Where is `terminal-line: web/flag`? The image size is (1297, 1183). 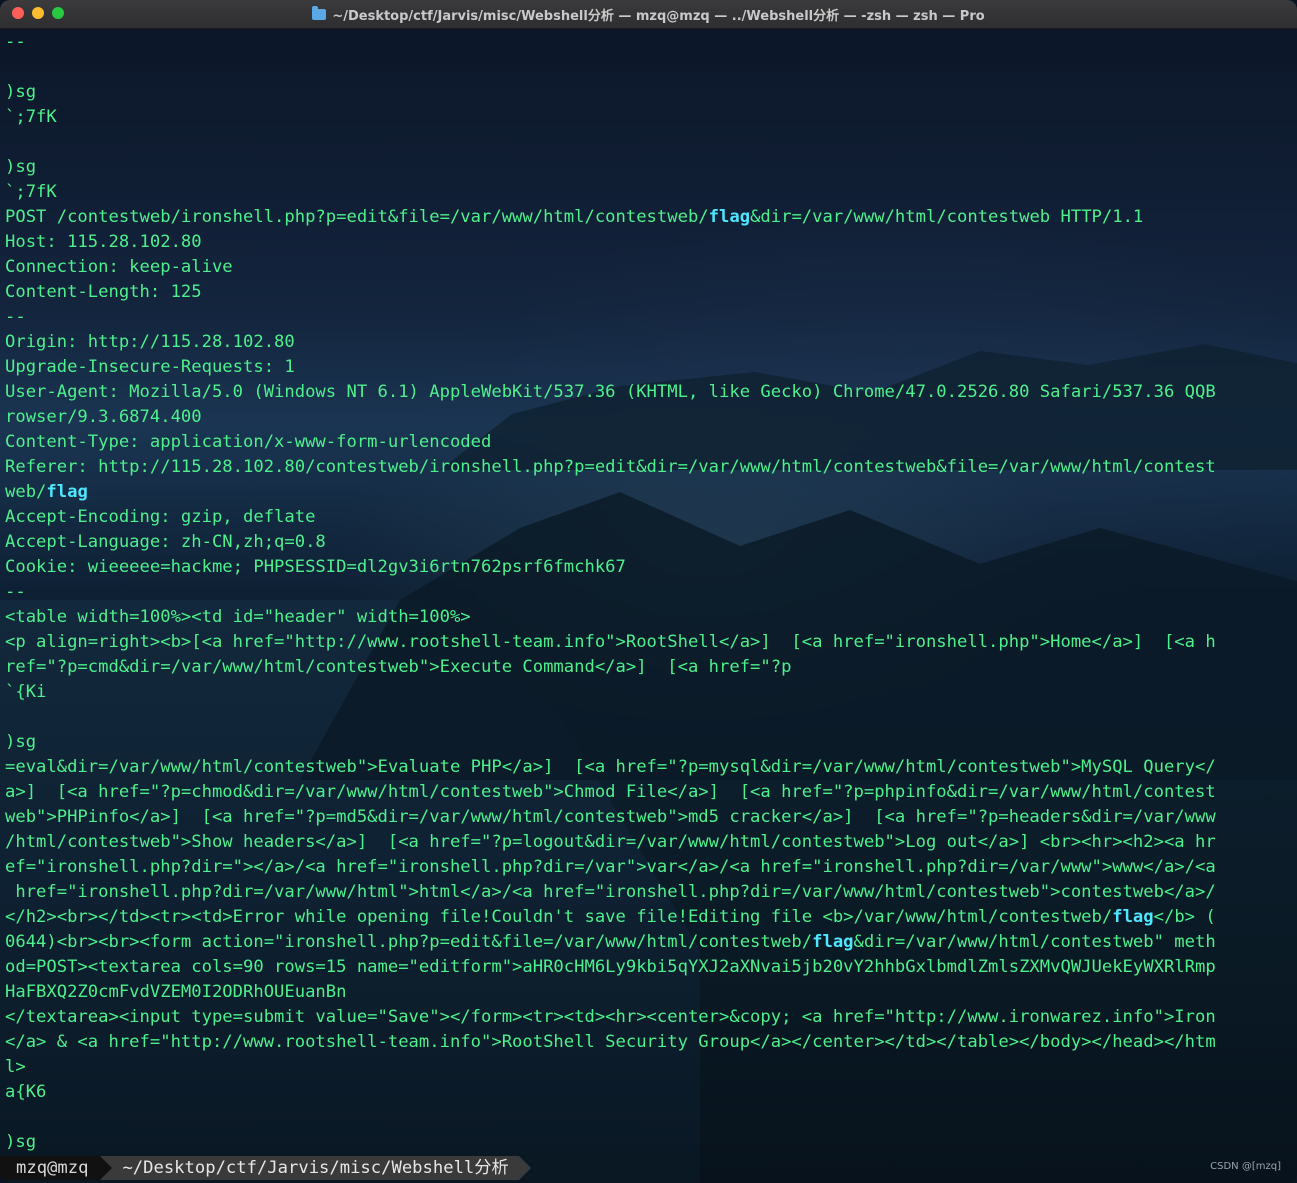
terminal-line: web/flag is located at coordinates (46, 492).